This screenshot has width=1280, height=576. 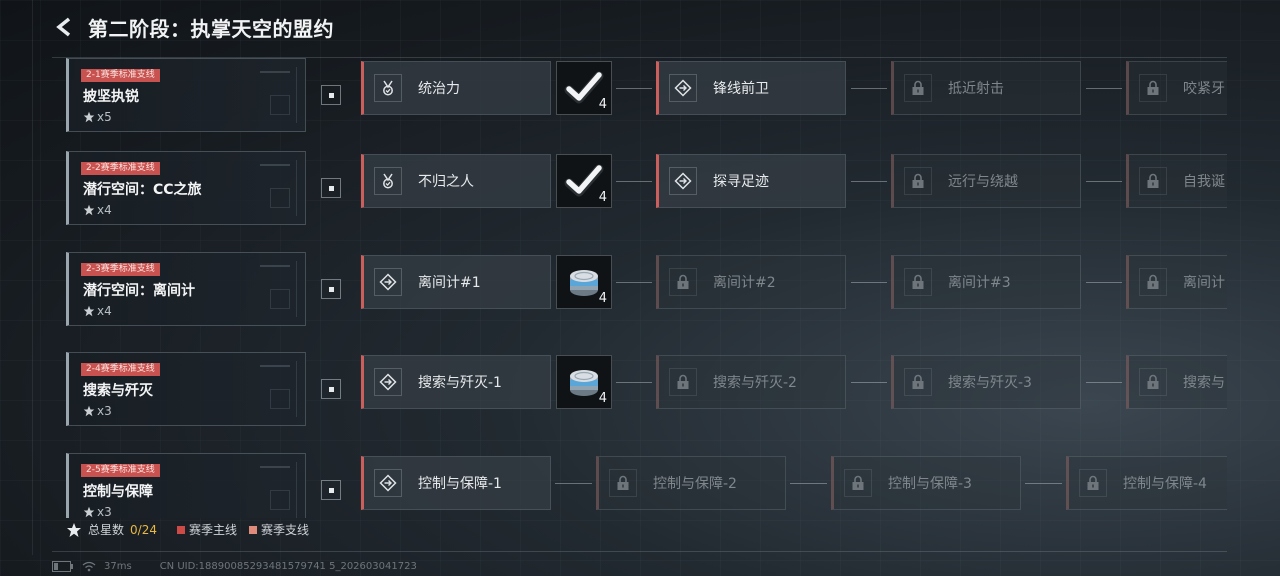 I want to click on mission-node: 统治力, so click(x=456, y=88).